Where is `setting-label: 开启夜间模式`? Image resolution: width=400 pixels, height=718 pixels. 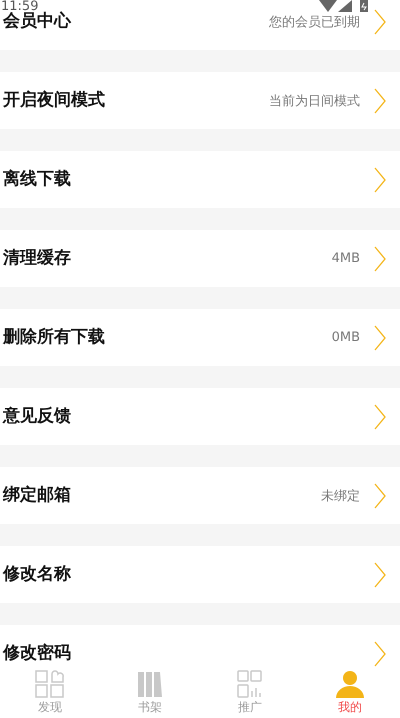
setting-label: 开启夜间模式 is located at coordinates (54, 100).